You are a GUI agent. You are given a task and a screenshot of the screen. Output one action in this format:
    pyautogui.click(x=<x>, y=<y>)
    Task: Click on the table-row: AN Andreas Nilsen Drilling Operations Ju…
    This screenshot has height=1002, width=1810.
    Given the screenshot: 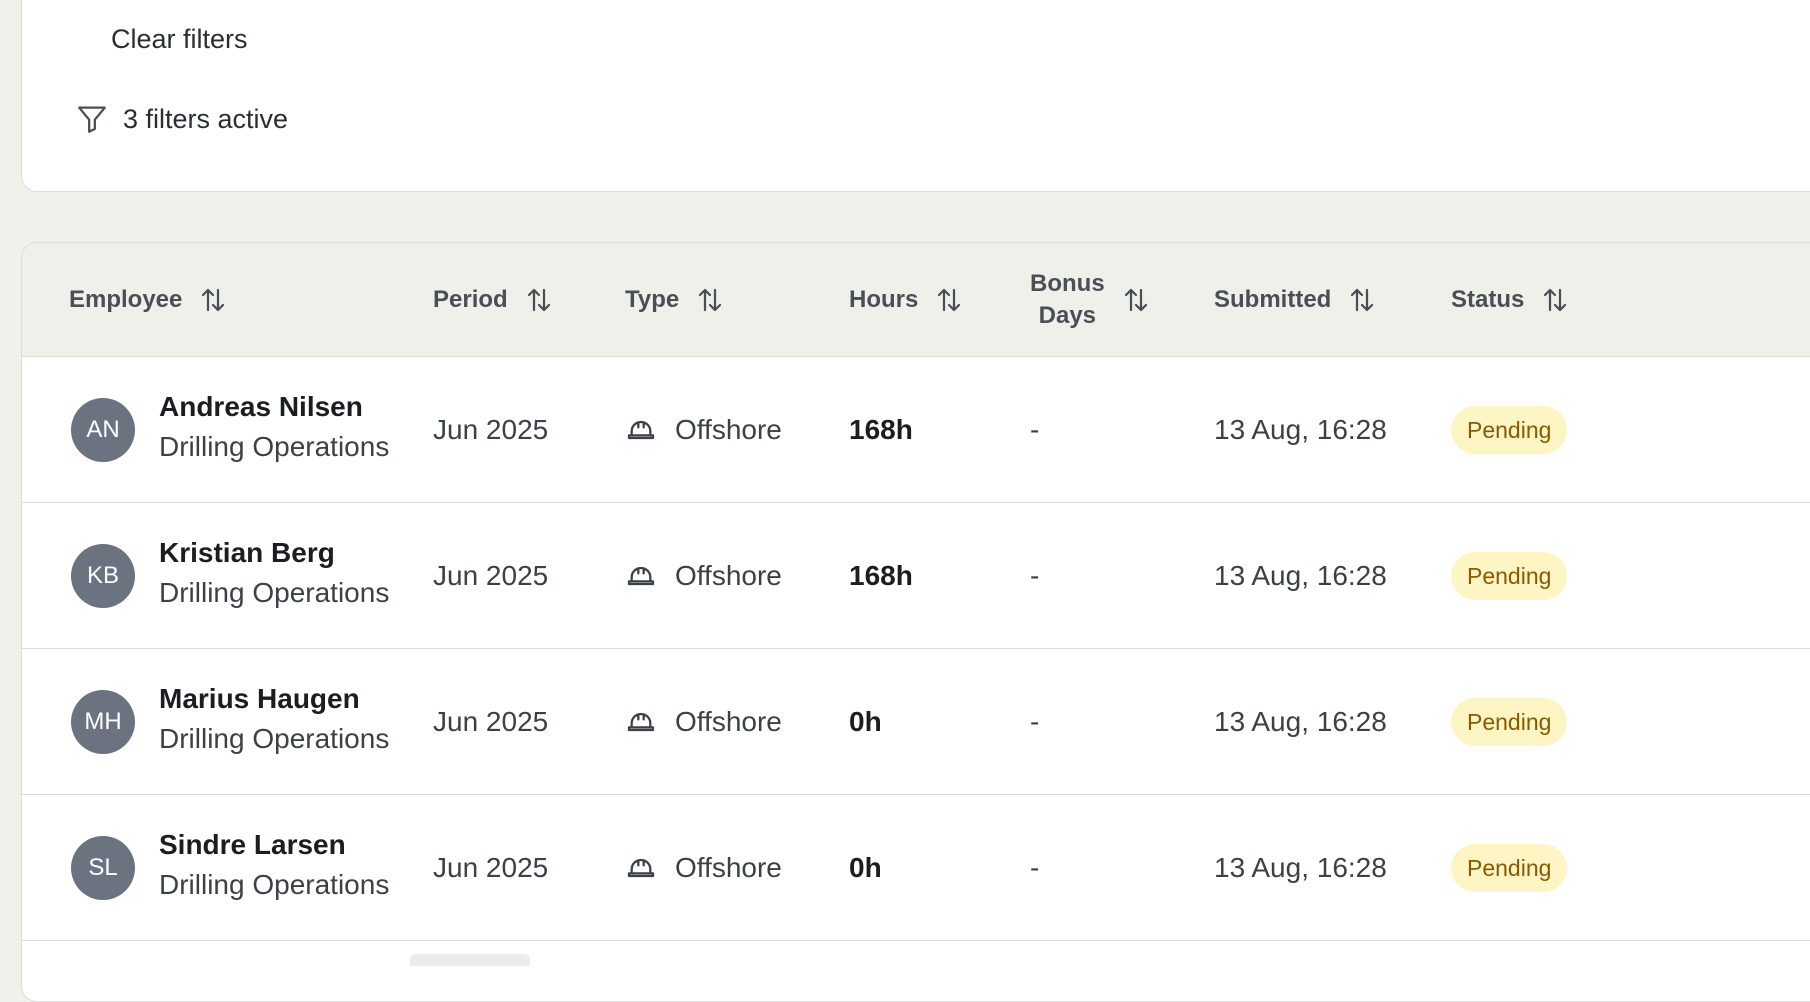 What is the action you would take?
    pyautogui.click(x=916, y=430)
    